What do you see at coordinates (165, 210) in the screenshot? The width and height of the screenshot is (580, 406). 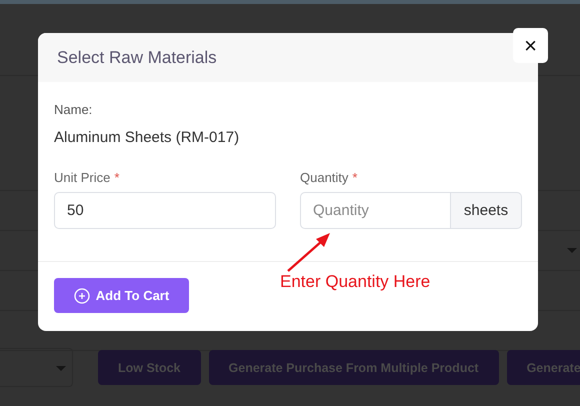 I see `input-field: 50` at bounding box center [165, 210].